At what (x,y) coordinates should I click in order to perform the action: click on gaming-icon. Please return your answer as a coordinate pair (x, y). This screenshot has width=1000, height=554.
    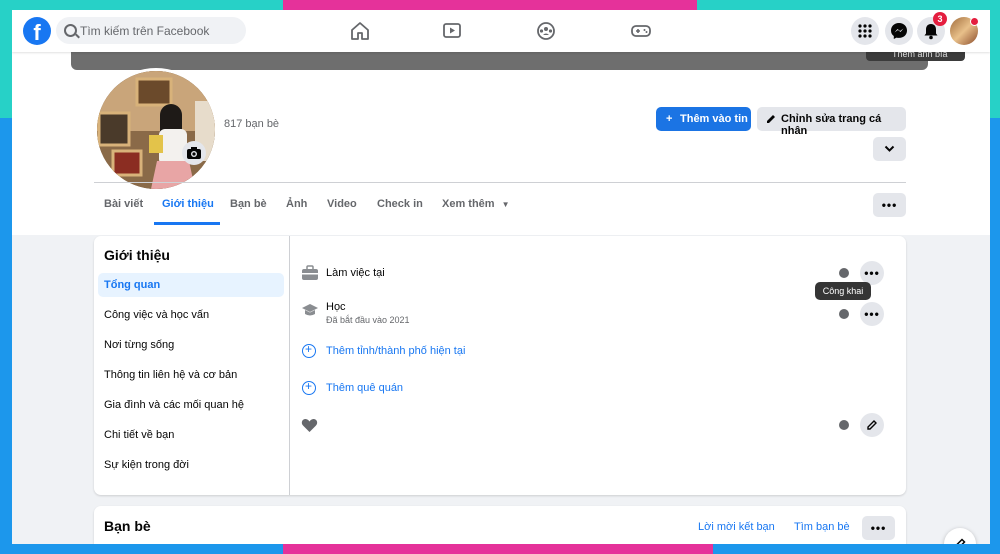
    Looking at the image, I should click on (641, 31).